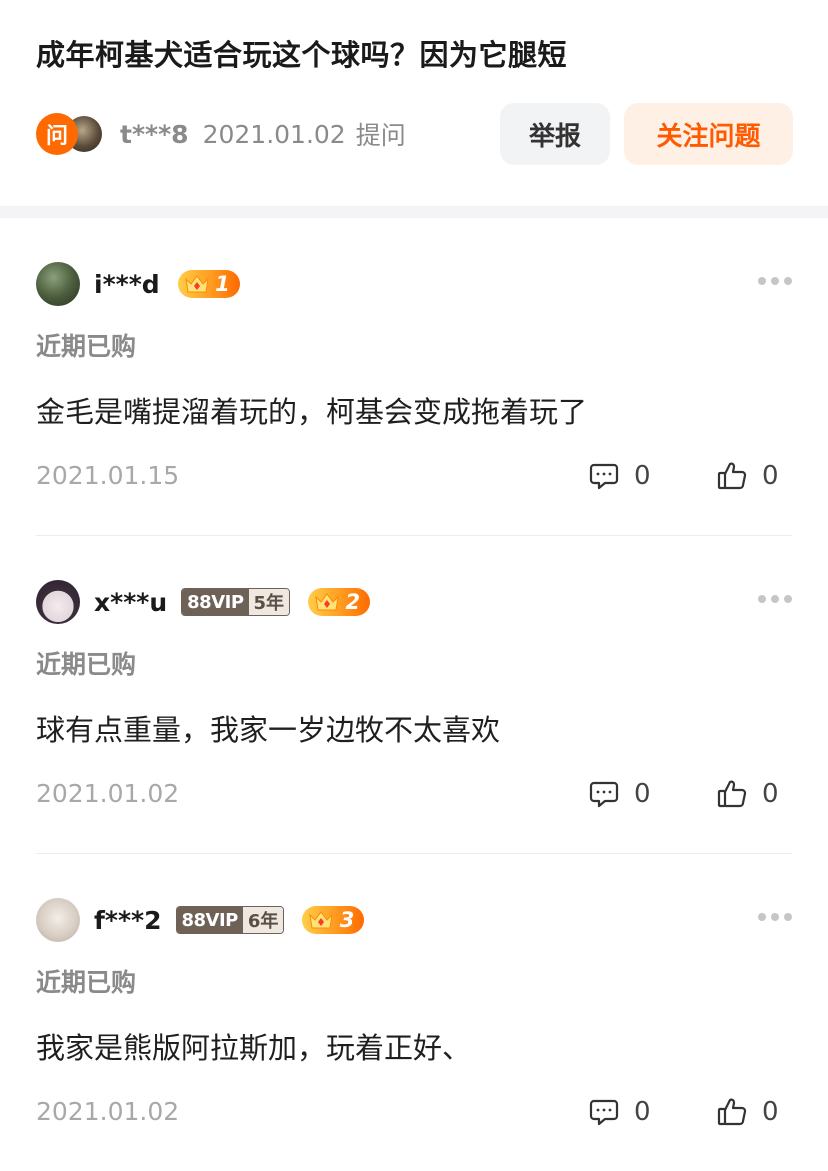  I want to click on level-badge: 1, so click(208, 284).